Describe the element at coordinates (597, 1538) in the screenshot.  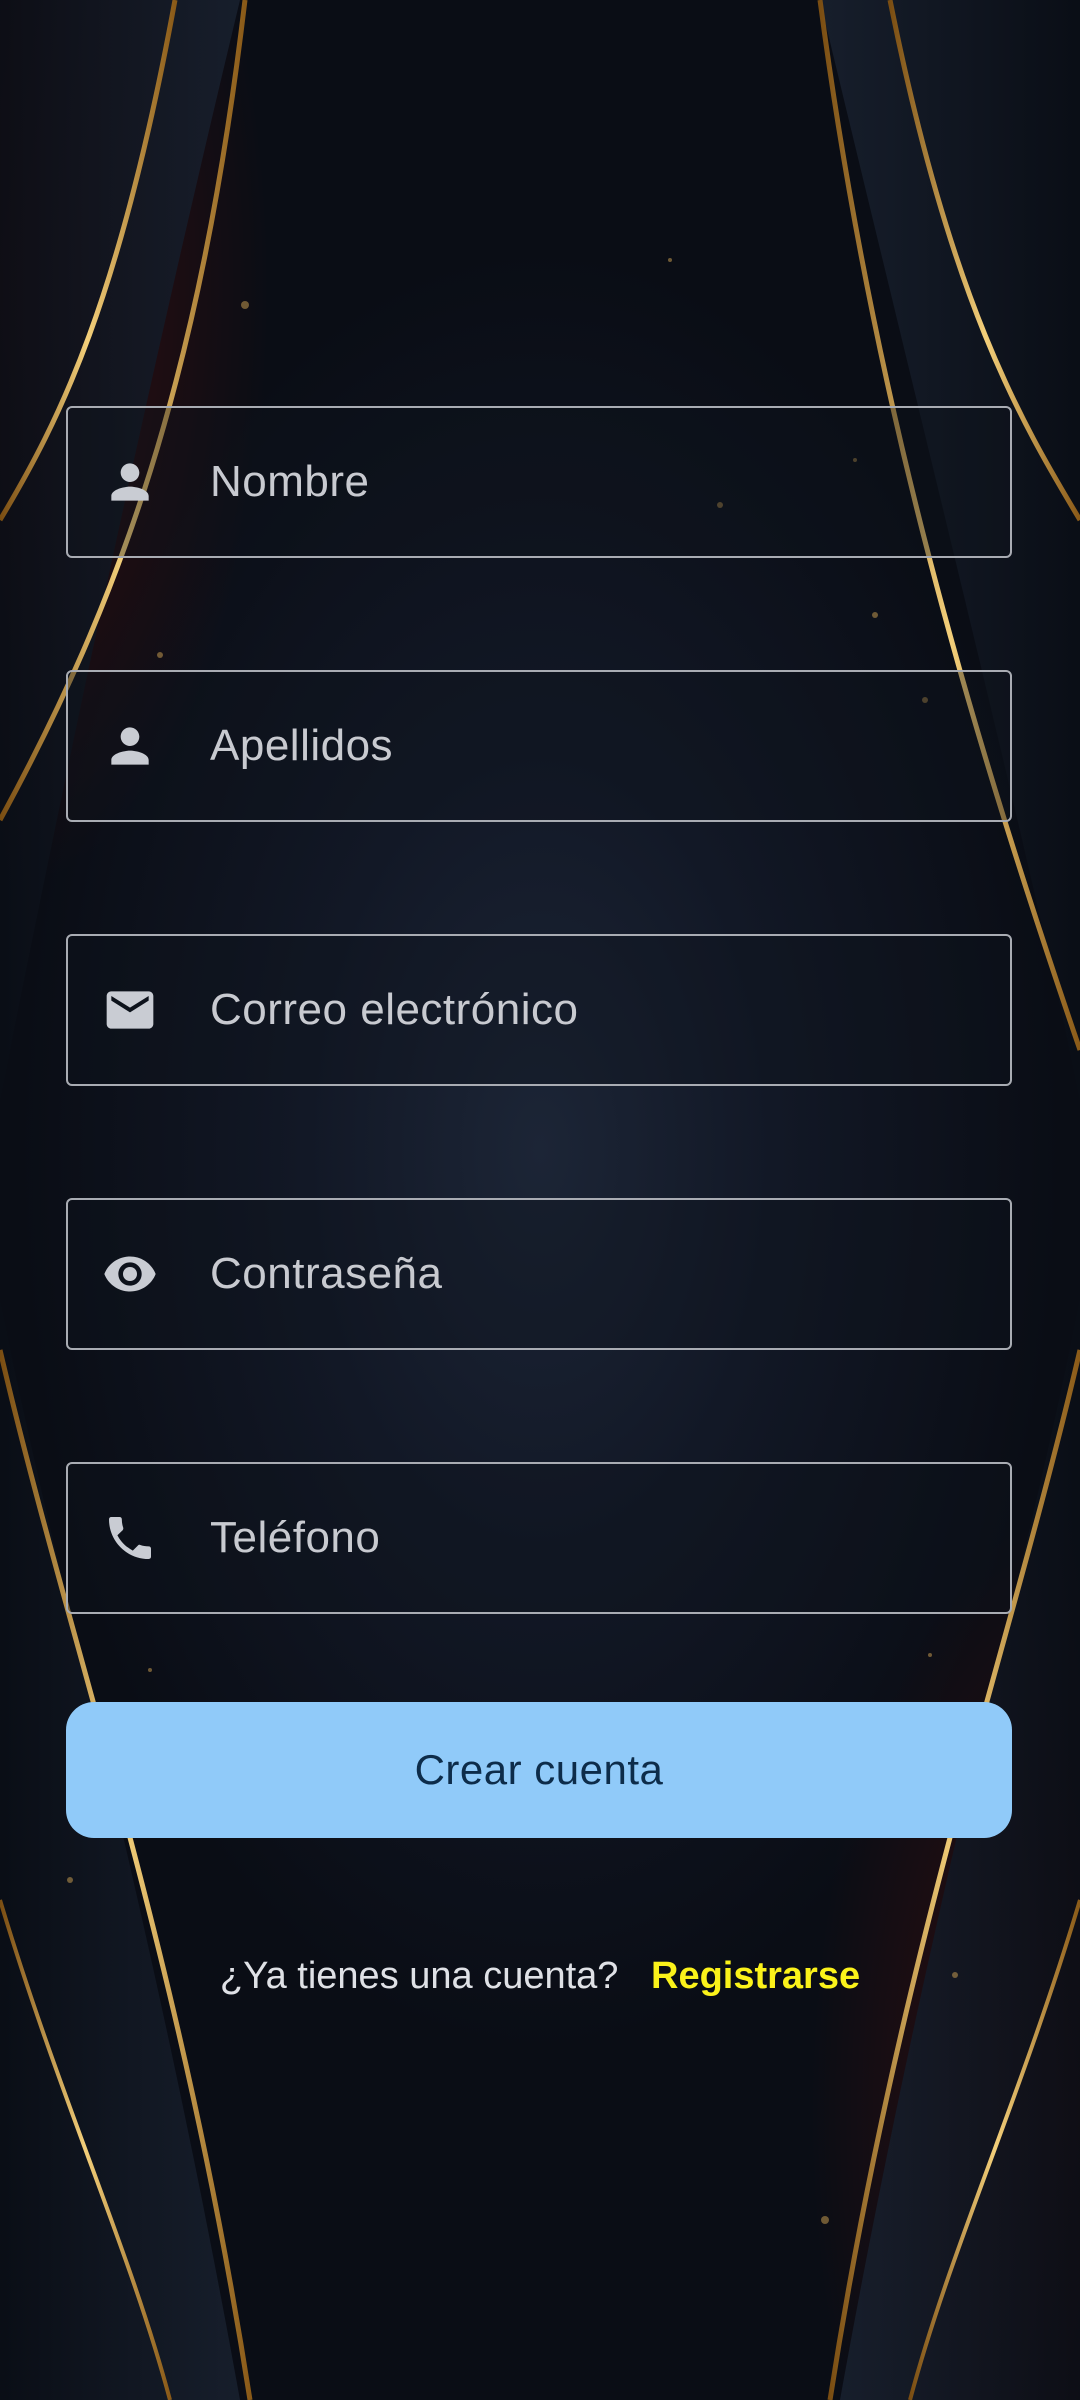
I see `phone-input` at that location.